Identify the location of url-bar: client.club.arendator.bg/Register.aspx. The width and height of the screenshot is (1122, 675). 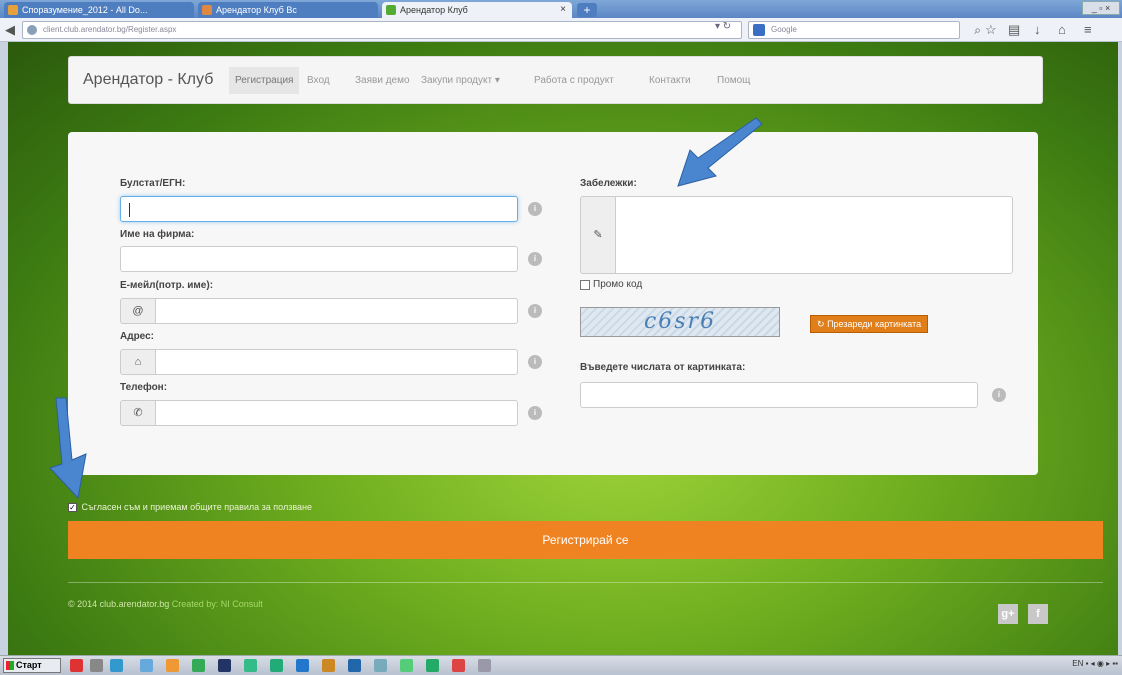
(382, 30).